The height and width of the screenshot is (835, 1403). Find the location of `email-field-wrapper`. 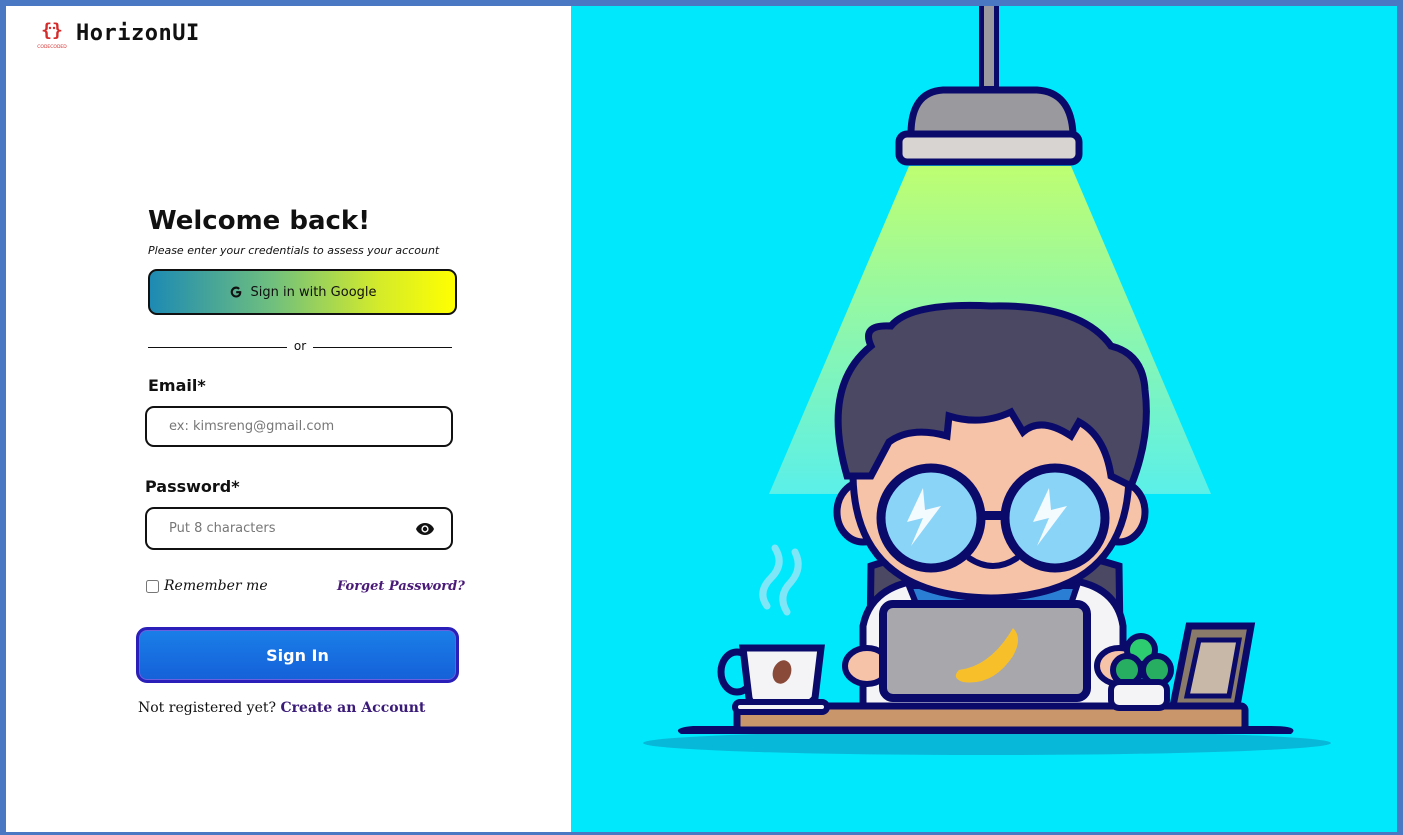

email-field-wrapper is located at coordinates (299, 426).